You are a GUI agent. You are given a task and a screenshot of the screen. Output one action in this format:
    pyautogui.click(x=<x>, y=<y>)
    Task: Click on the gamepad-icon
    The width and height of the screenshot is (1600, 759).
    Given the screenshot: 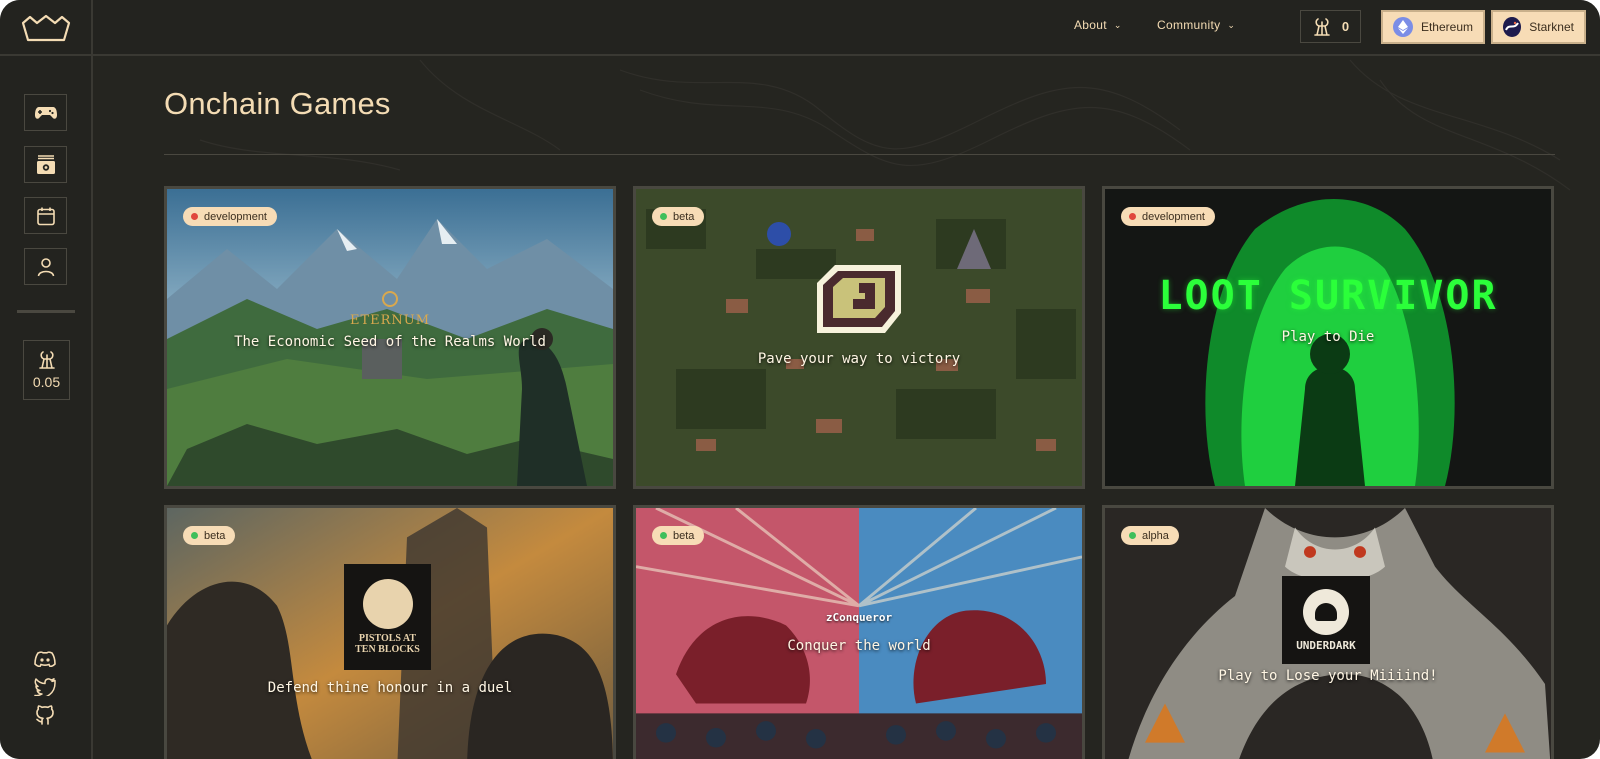 What is the action you would take?
    pyautogui.click(x=45, y=112)
    